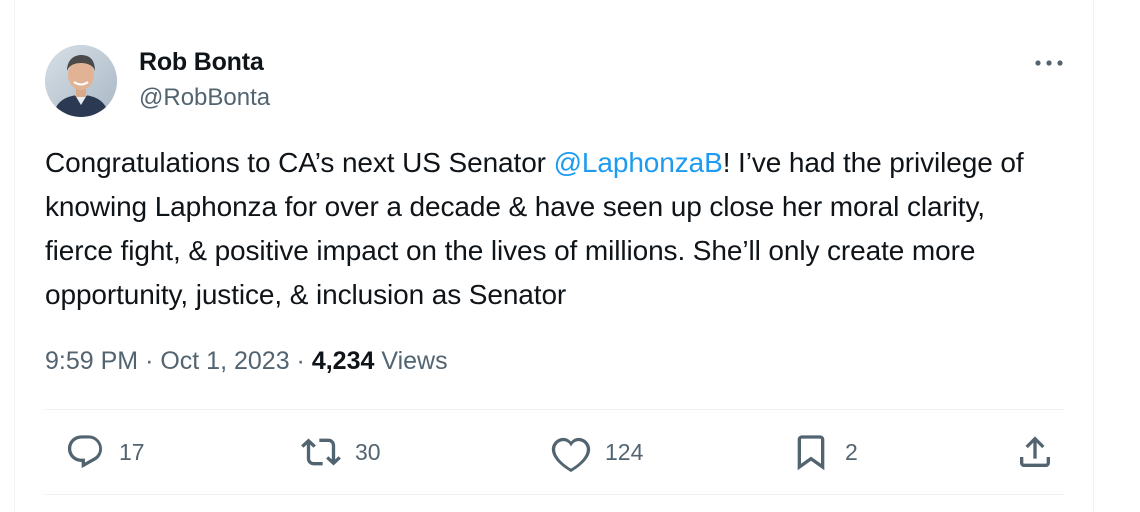 The width and height of the screenshot is (1140, 512). I want to click on retweet-count: 30, so click(368, 451).